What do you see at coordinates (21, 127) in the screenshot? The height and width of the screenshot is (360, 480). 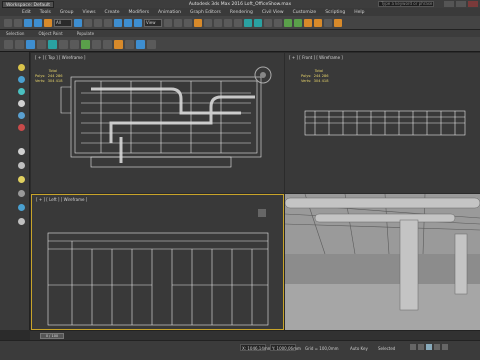 I see `utilities-icon` at bounding box center [21, 127].